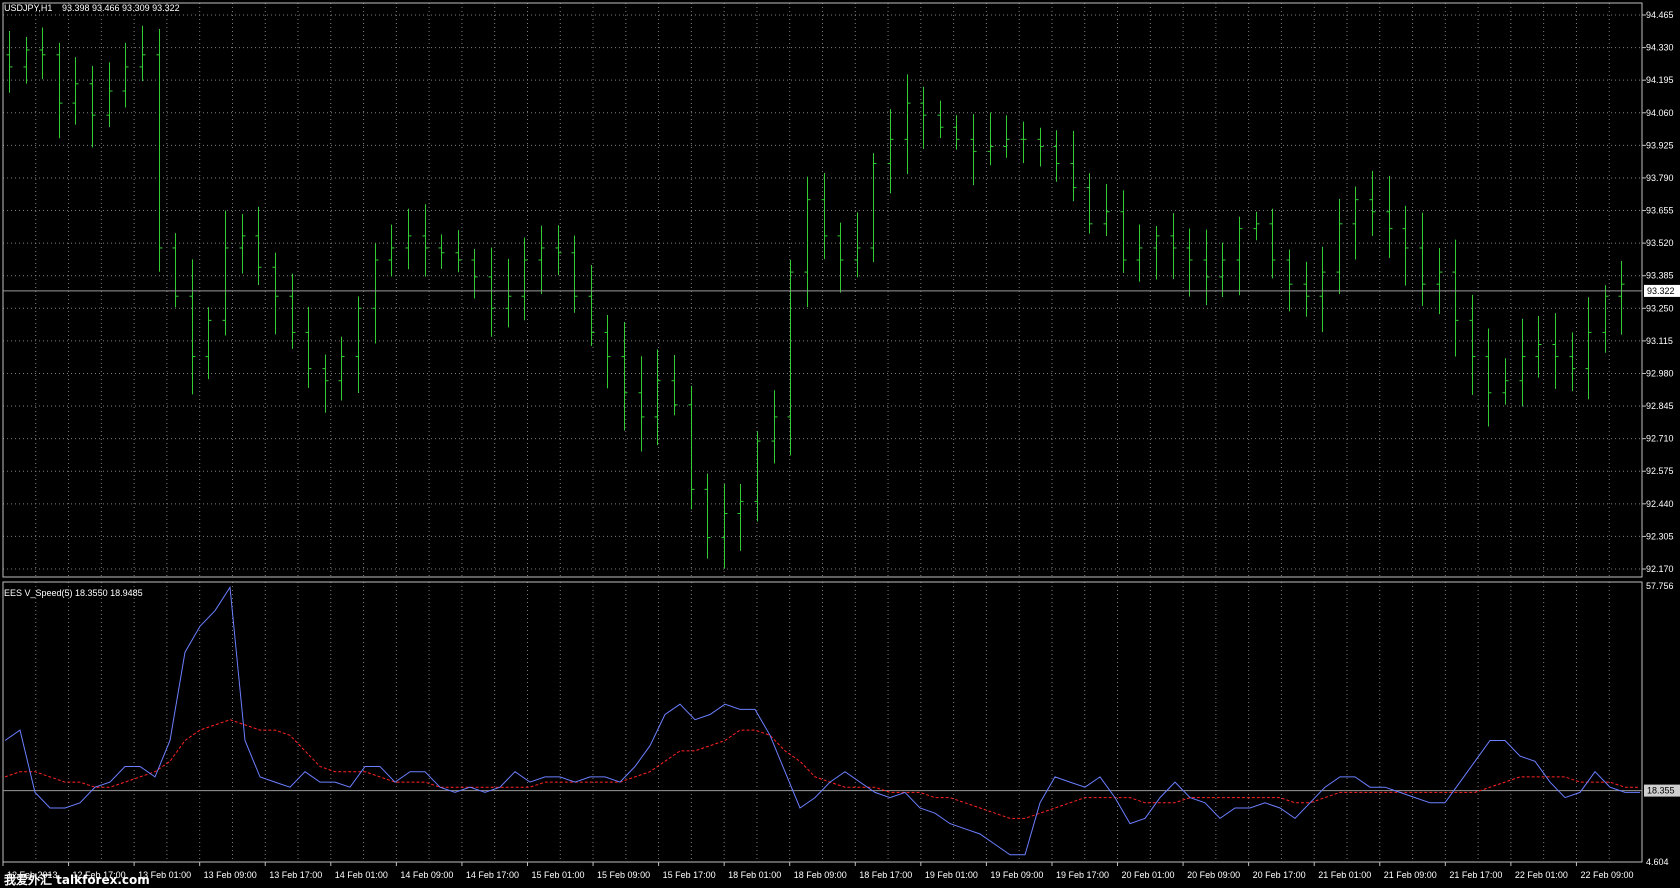  Describe the element at coordinates (1660, 113) in the screenshot. I see `price-tick-label: 94.060` at that location.